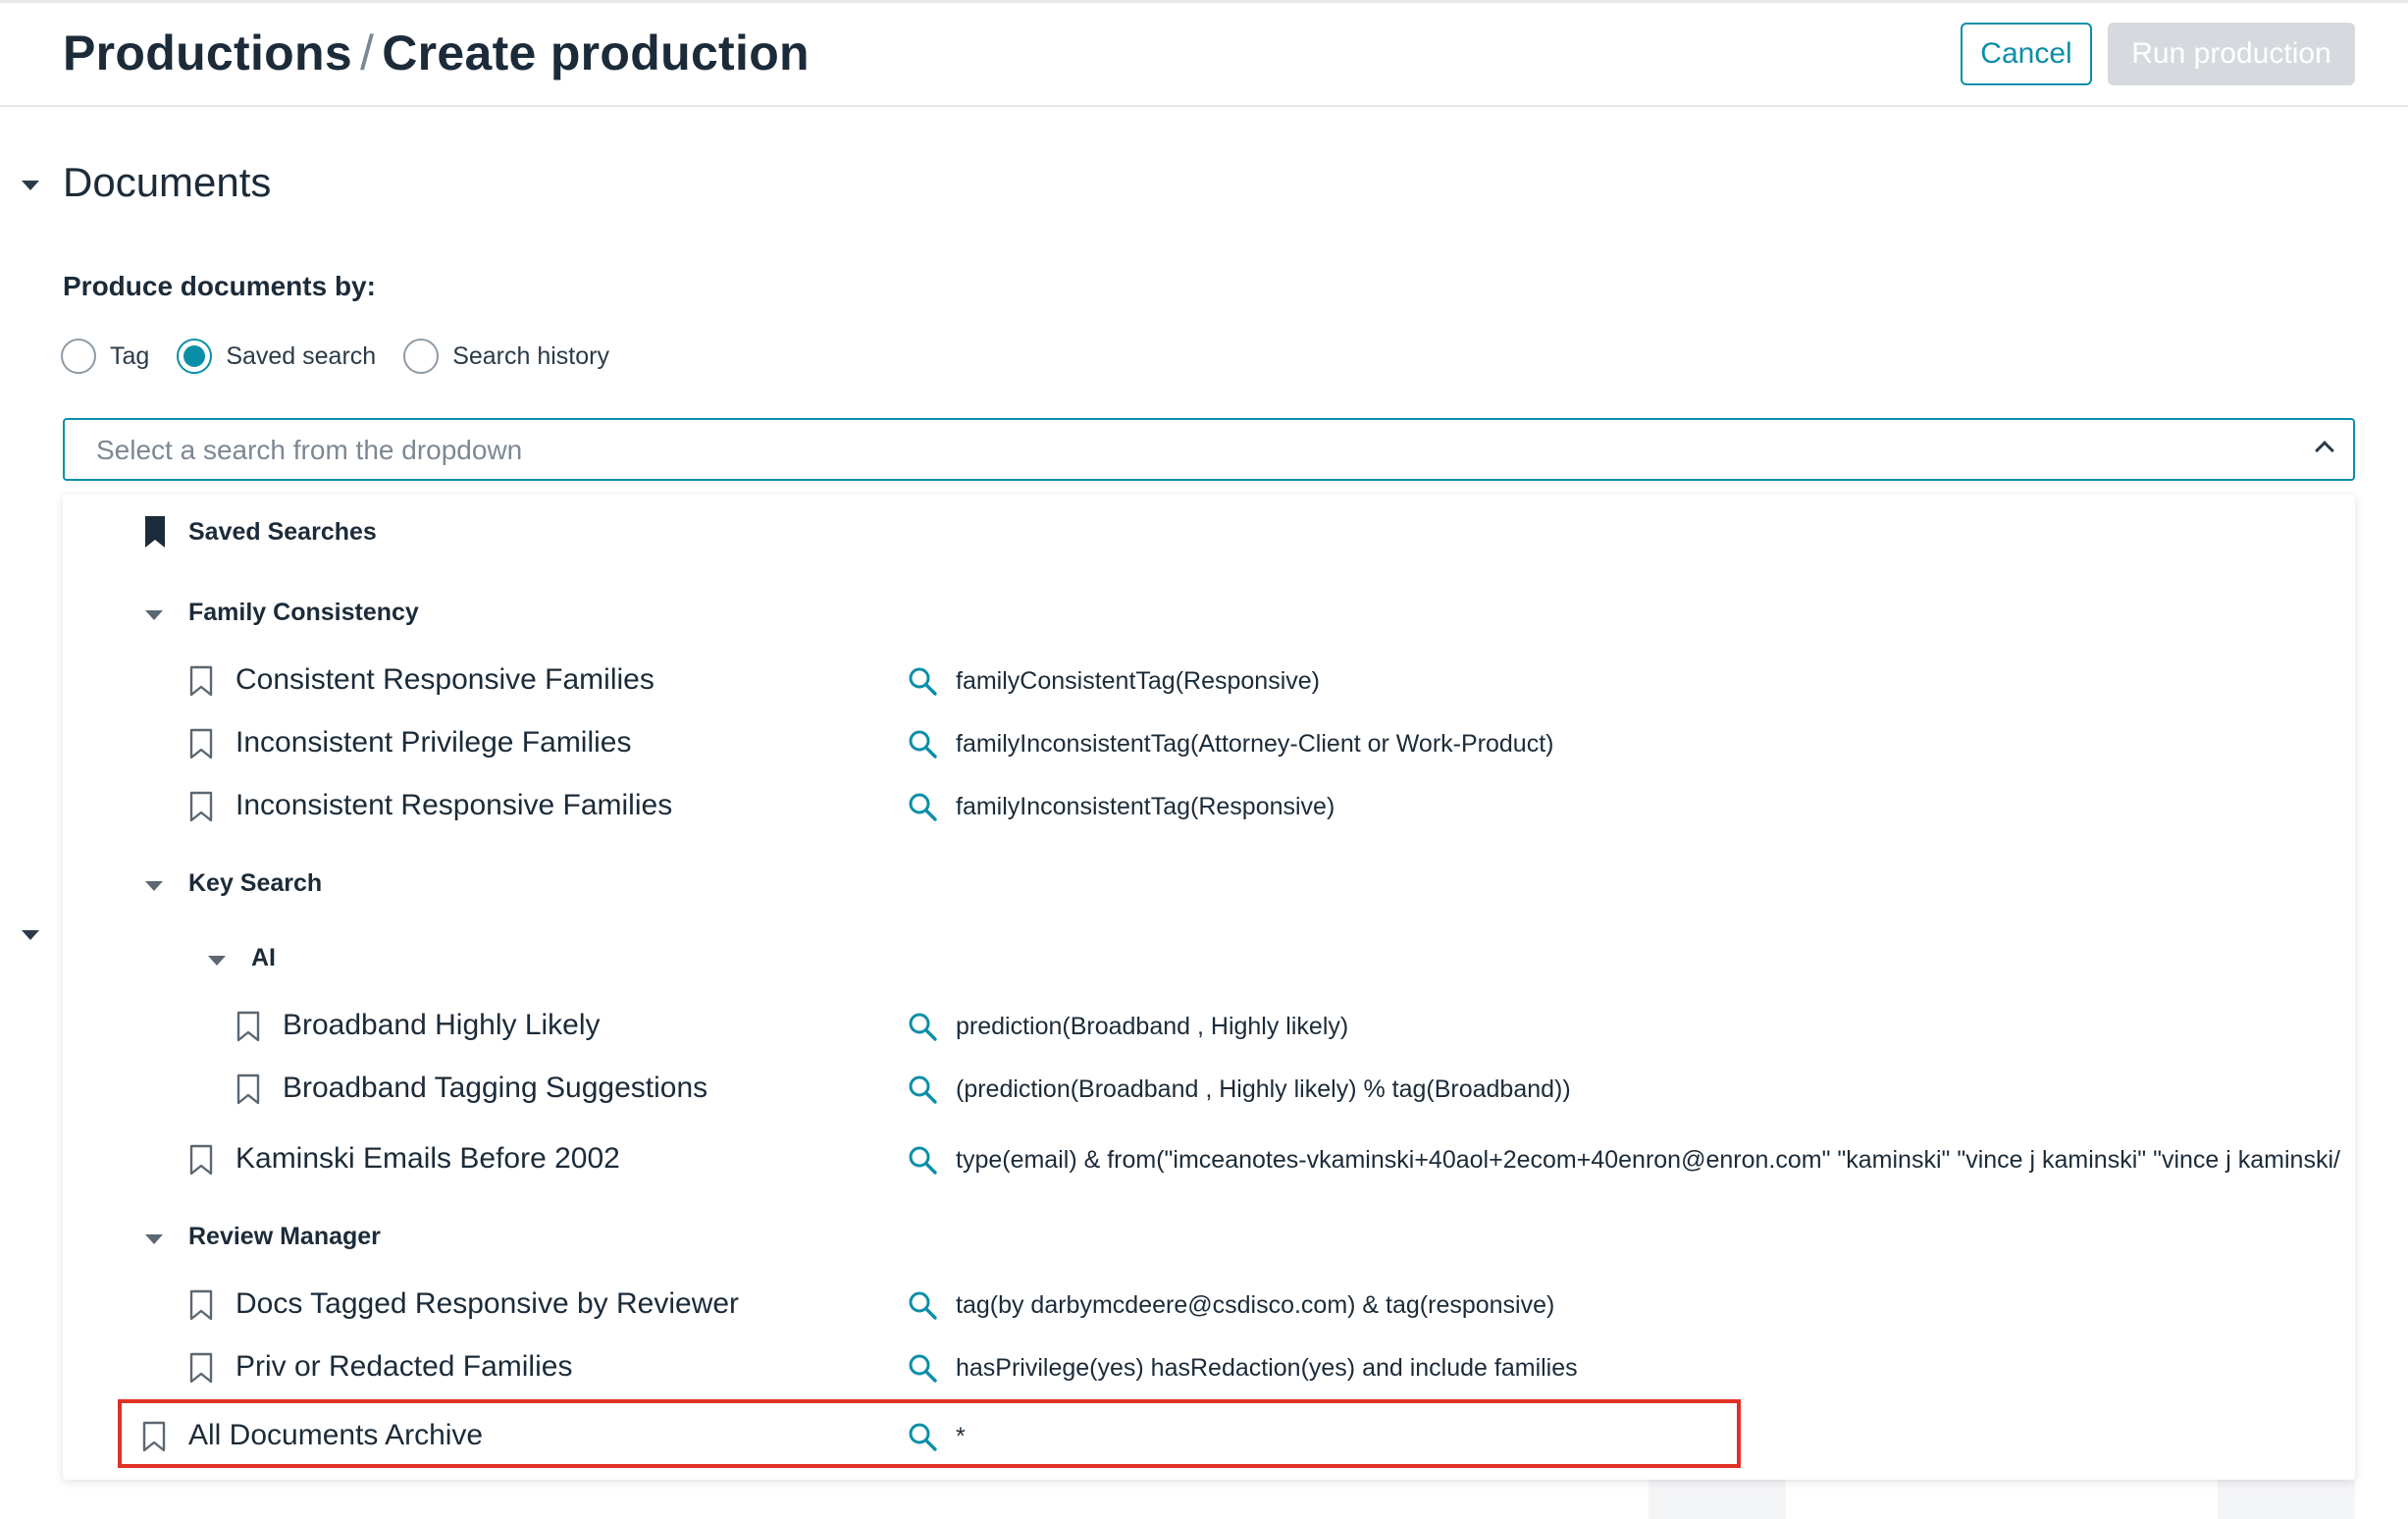 The image size is (2408, 1519). What do you see at coordinates (195, 356) in the screenshot?
I see `radio-saved-search` at bounding box center [195, 356].